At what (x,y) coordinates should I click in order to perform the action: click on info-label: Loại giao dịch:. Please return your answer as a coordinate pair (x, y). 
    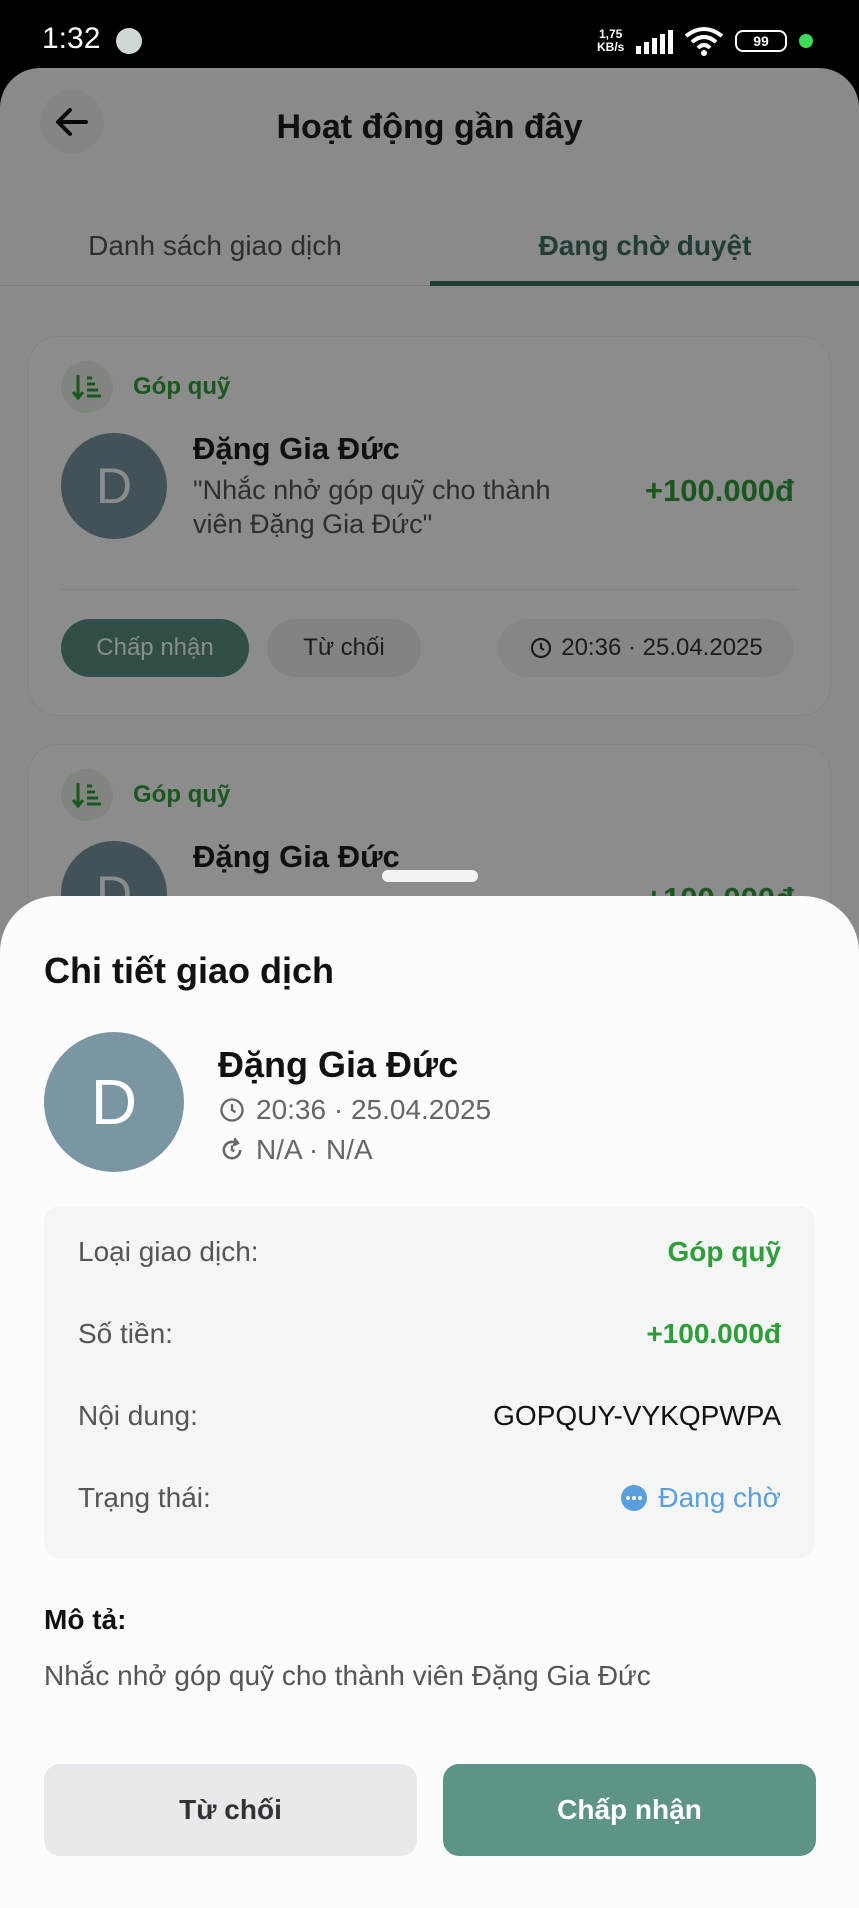
    Looking at the image, I should click on (168, 1251).